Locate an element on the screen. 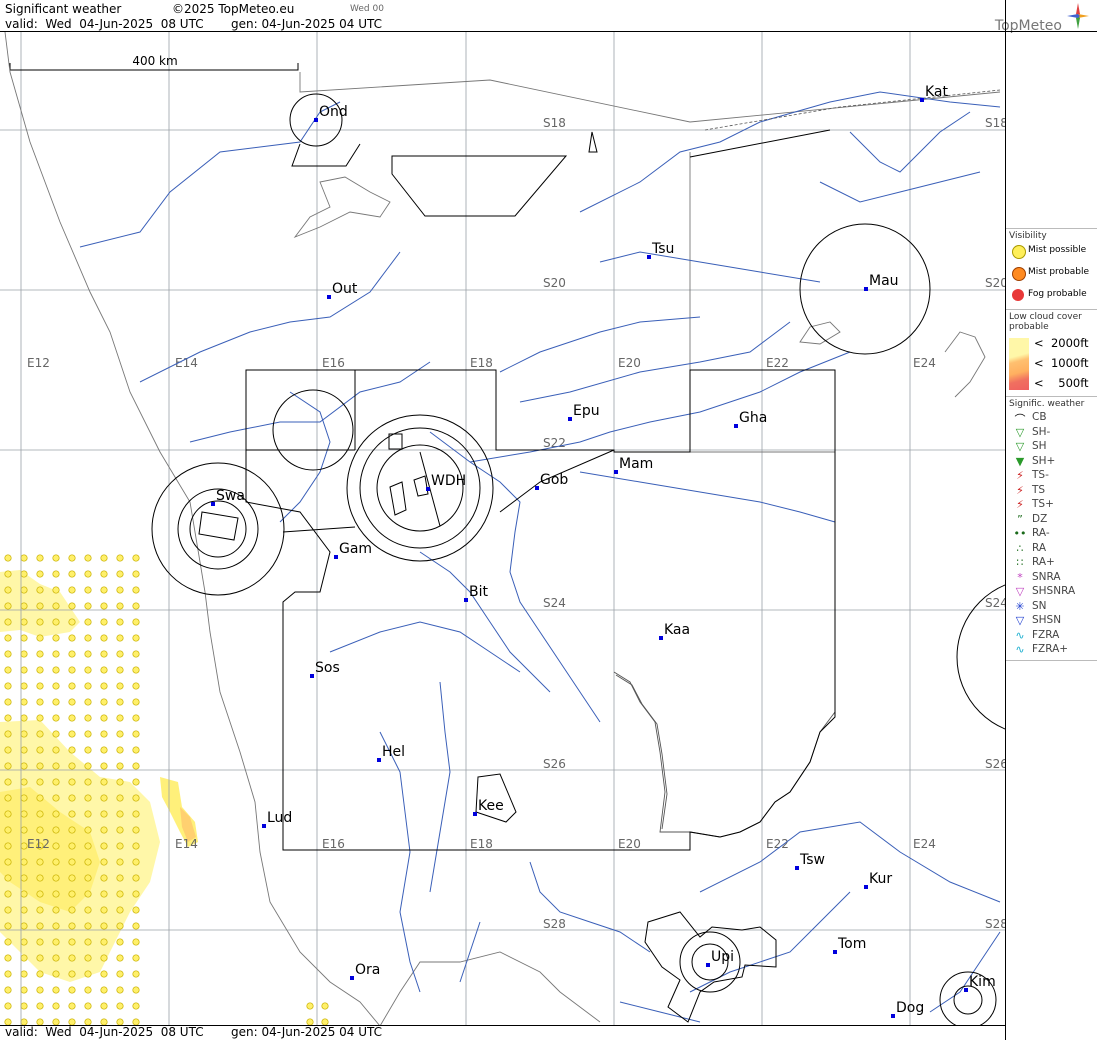 This screenshot has height=1040, width=1097. lat-label: S20 is located at coordinates (554, 283).